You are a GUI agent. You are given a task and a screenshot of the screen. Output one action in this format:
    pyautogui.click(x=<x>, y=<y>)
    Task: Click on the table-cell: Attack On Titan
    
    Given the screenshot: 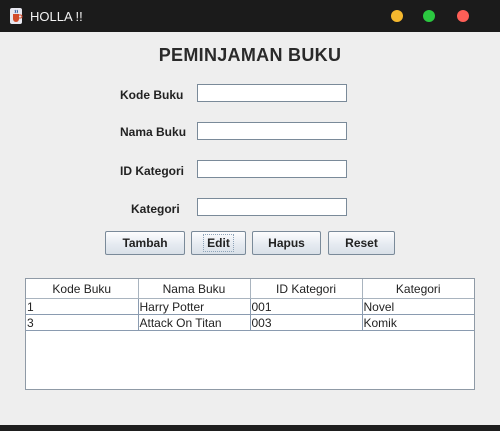 What is the action you would take?
    pyautogui.click(x=194, y=322)
    